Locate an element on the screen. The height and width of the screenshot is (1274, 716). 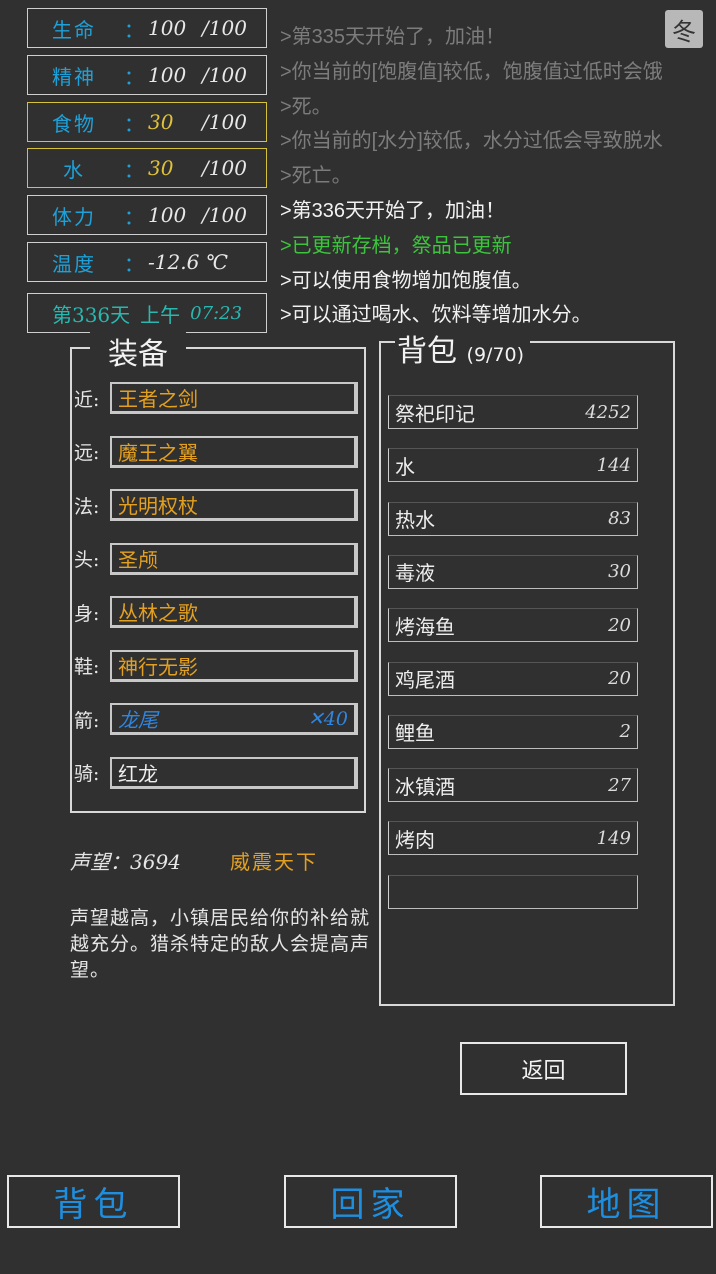
equipment-item-name: 魔王之翼 is located at coordinates (158, 452).